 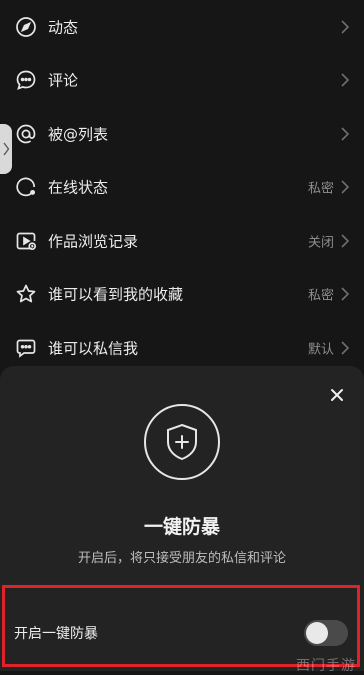 I want to click on settings-row-online-status: 在线状态 私密, so click(x=182, y=188).